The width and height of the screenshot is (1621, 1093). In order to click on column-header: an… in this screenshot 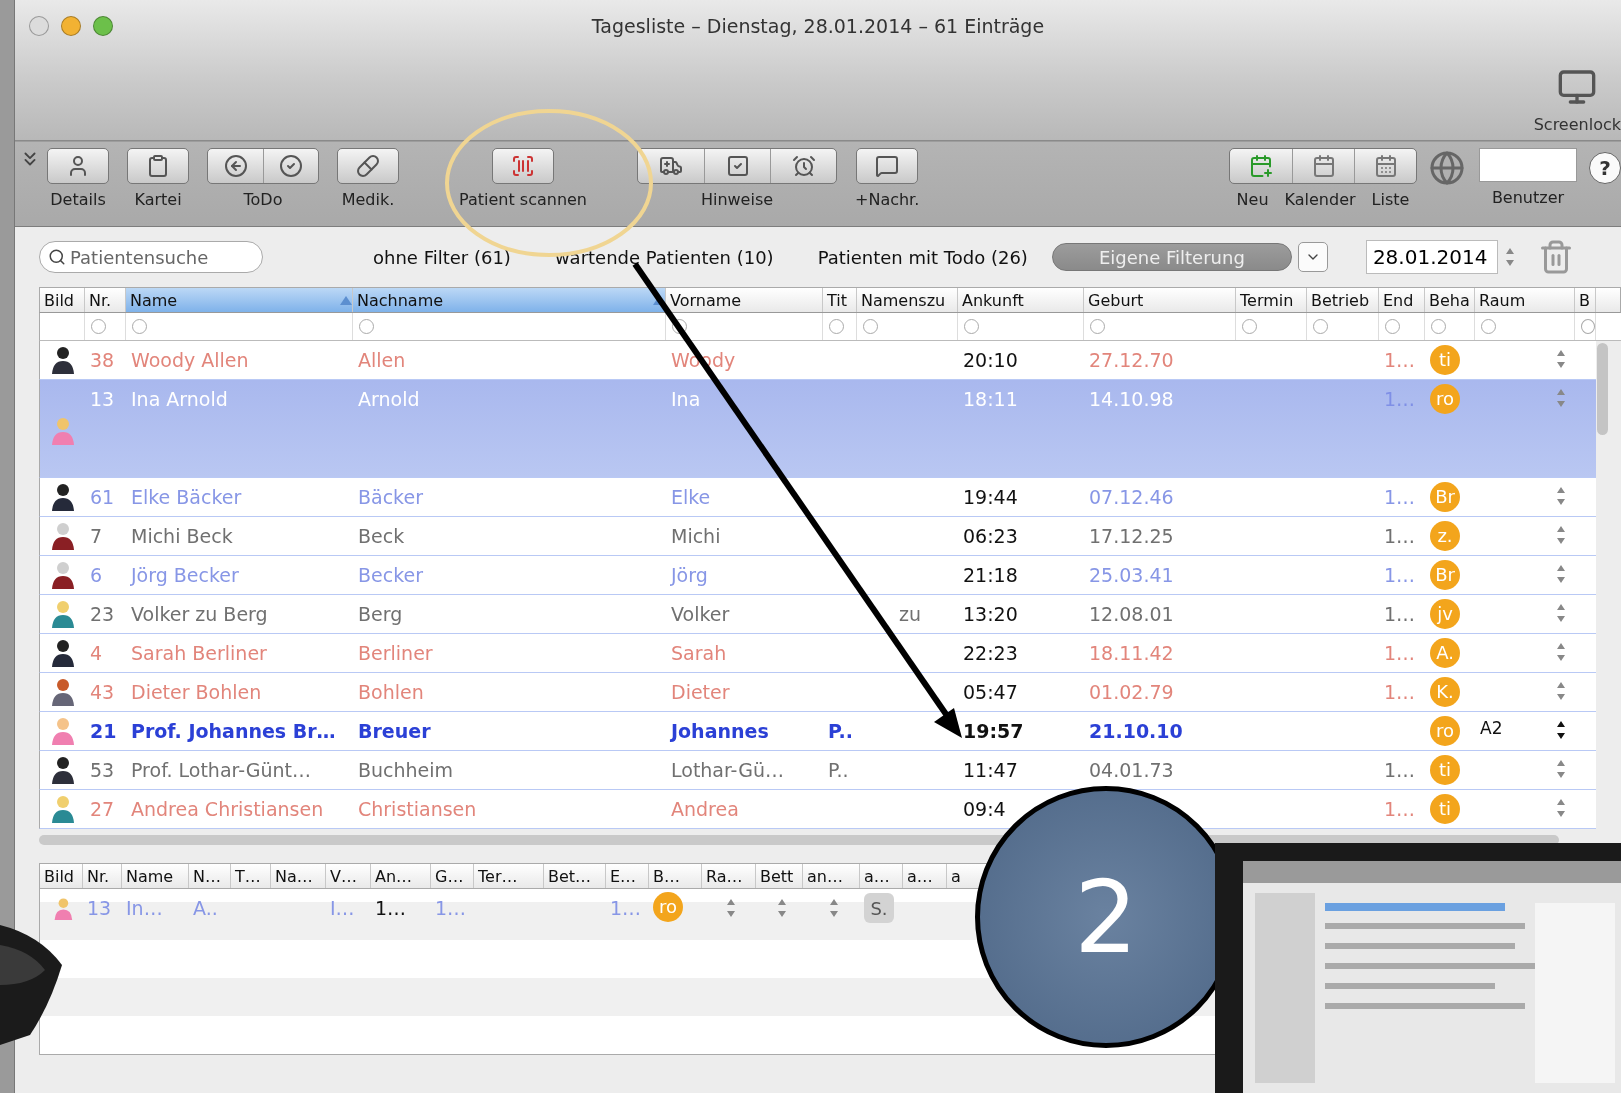, I will do `click(831, 876)`.